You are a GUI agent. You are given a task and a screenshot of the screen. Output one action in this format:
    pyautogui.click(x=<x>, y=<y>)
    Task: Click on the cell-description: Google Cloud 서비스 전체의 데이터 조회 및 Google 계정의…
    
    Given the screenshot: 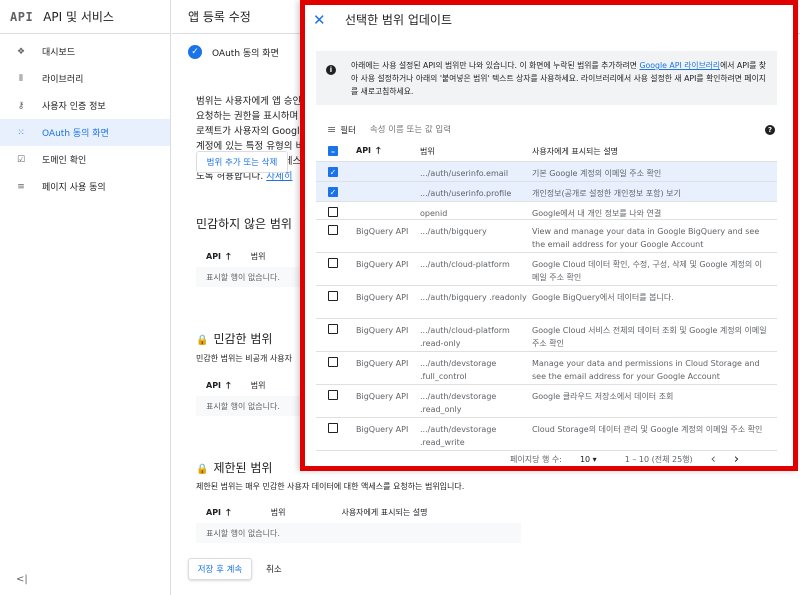 What is the action you would take?
    pyautogui.click(x=649, y=337)
    